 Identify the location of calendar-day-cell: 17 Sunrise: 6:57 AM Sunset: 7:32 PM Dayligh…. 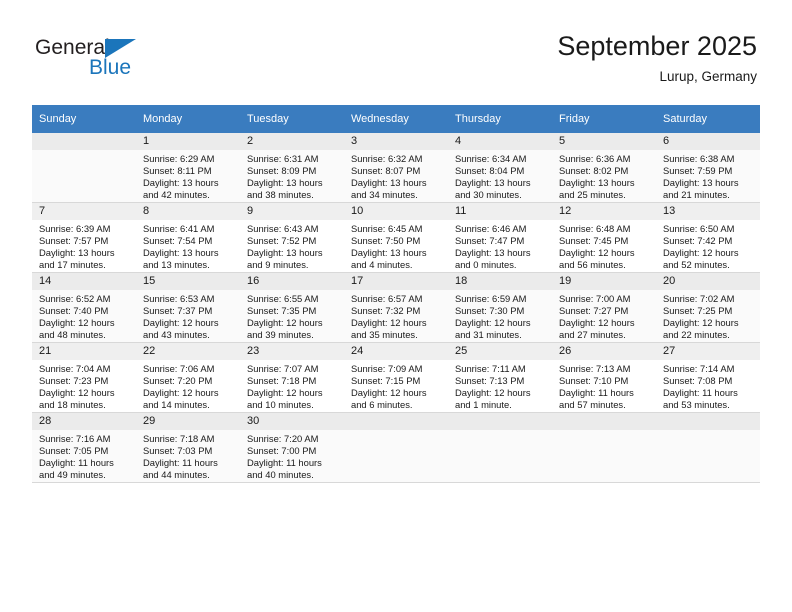
(396, 308).